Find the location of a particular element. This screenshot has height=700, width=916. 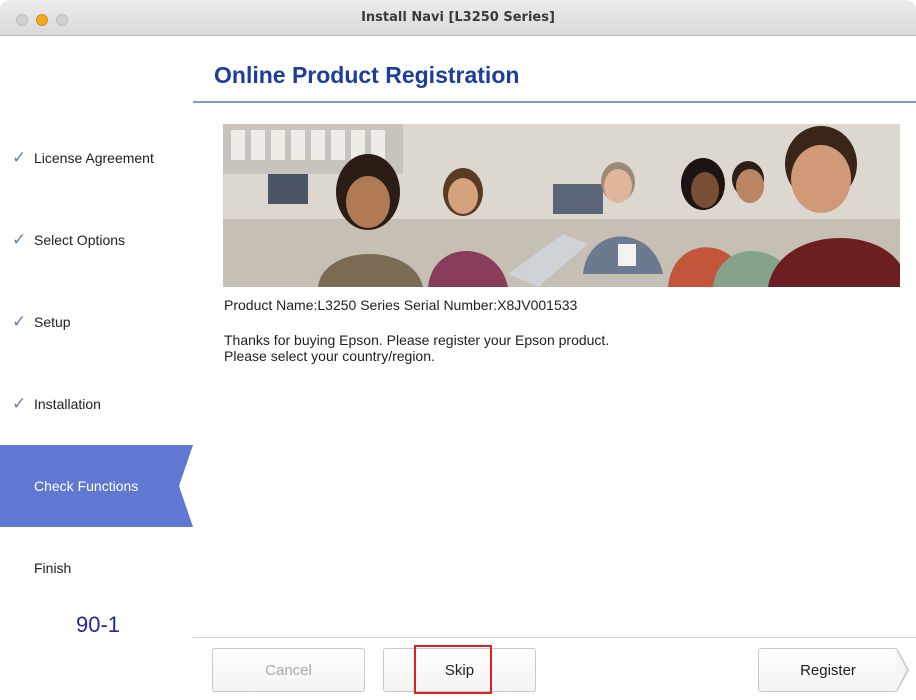

step-label: Check Functions is located at coordinates (86, 486).